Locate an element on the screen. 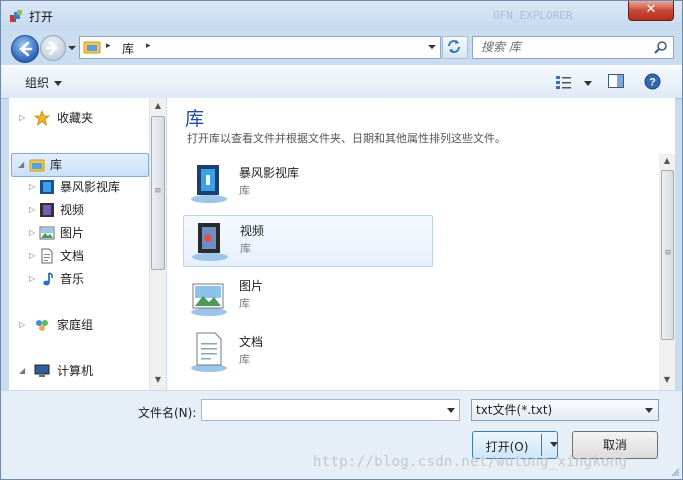 The height and width of the screenshot is (480, 683). library-item-documents: 文档 库 is located at coordinates (307, 352).